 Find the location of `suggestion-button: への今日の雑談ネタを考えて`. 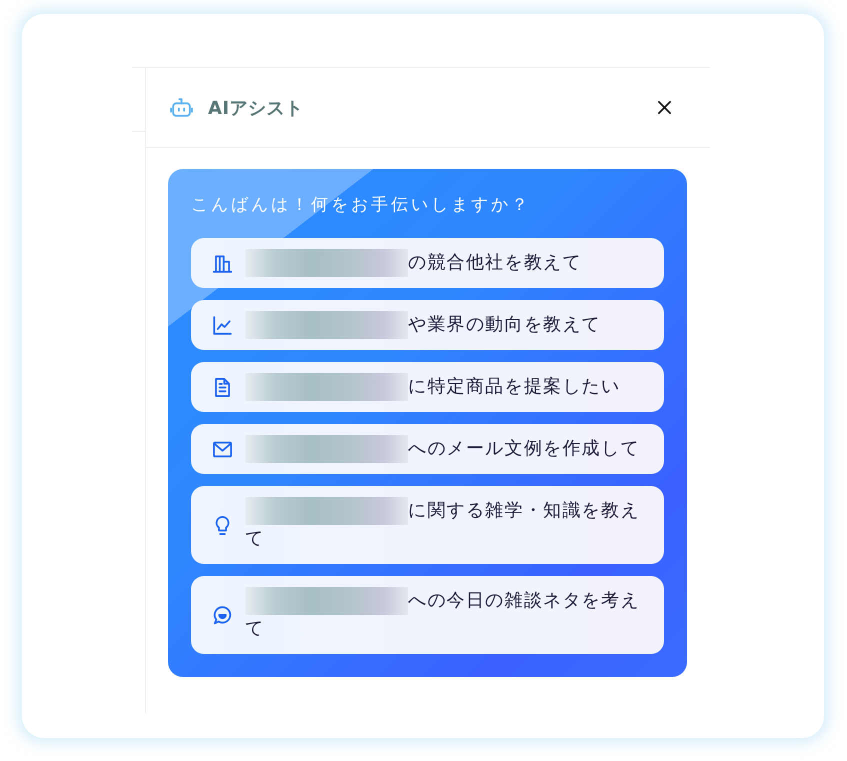

suggestion-button: への今日の雑談ネタを考えて is located at coordinates (427, 615).